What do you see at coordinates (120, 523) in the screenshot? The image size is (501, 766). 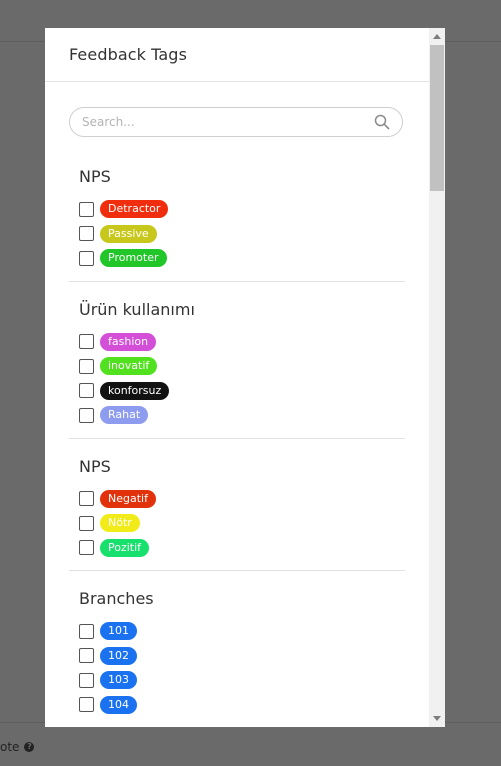 I see `tag-badge: Nötr` at bounding box center [120, 523].